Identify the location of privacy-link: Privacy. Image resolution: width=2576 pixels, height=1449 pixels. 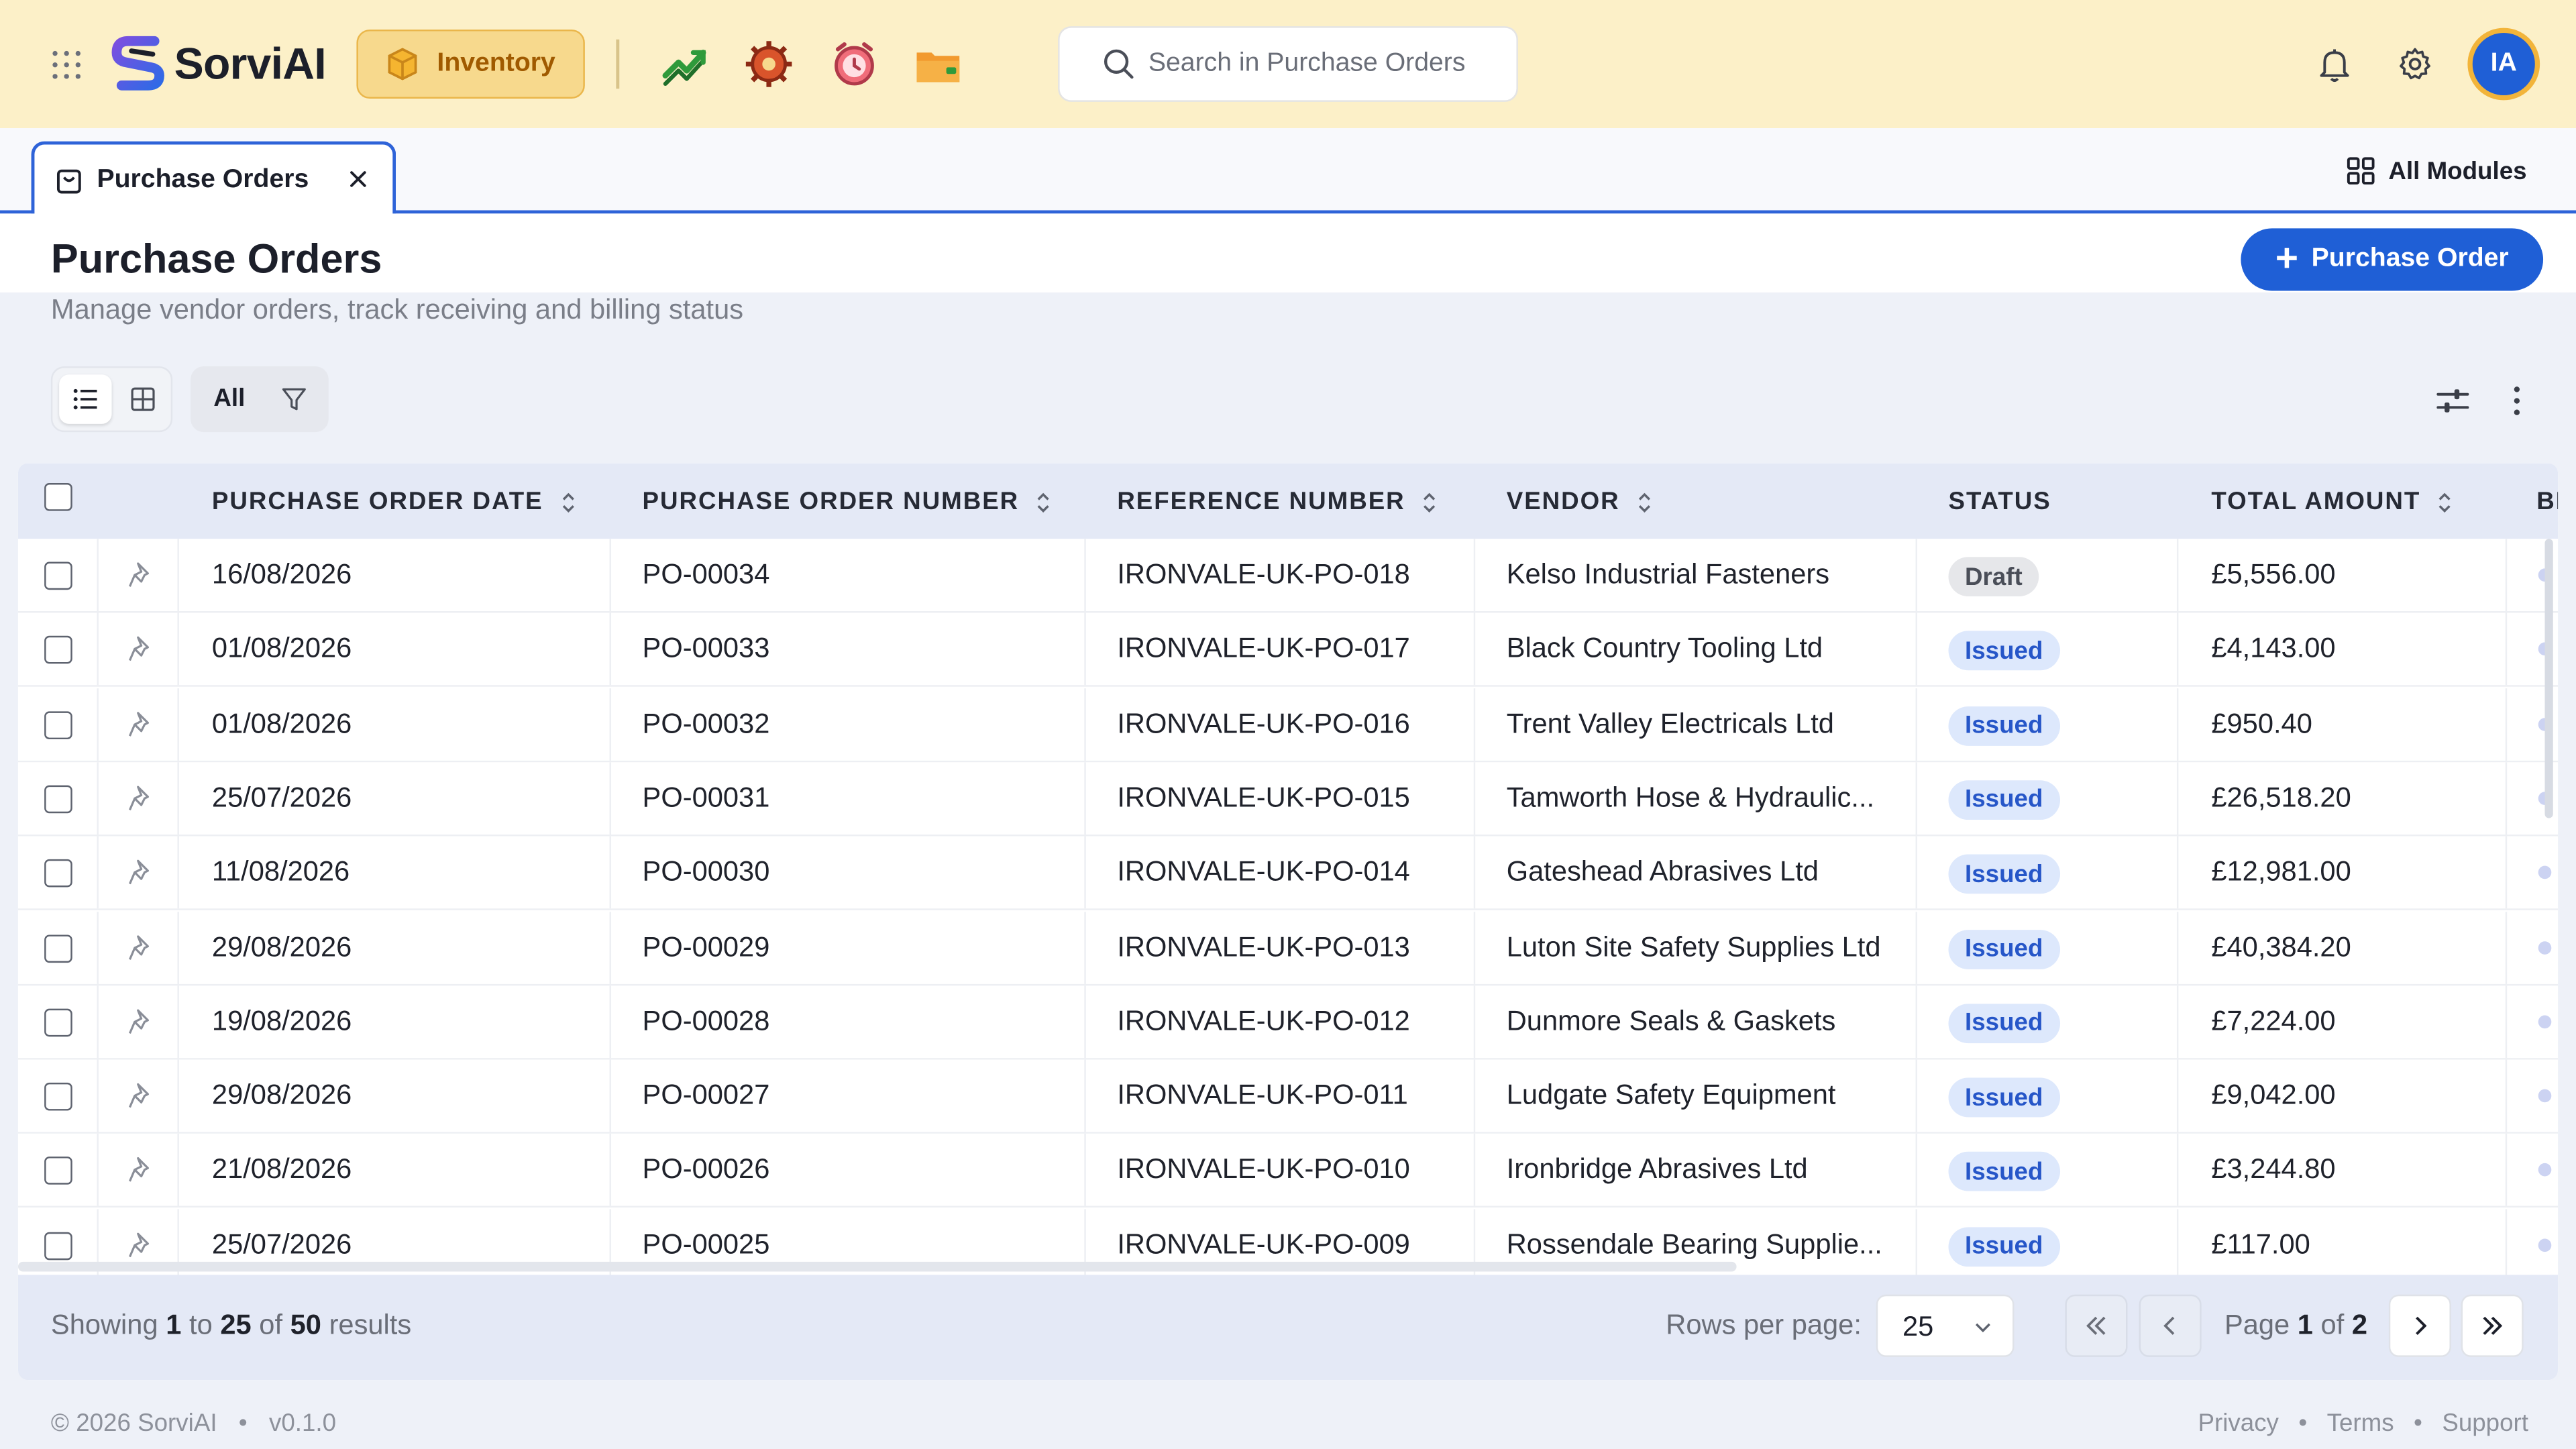
(2238, 1423).